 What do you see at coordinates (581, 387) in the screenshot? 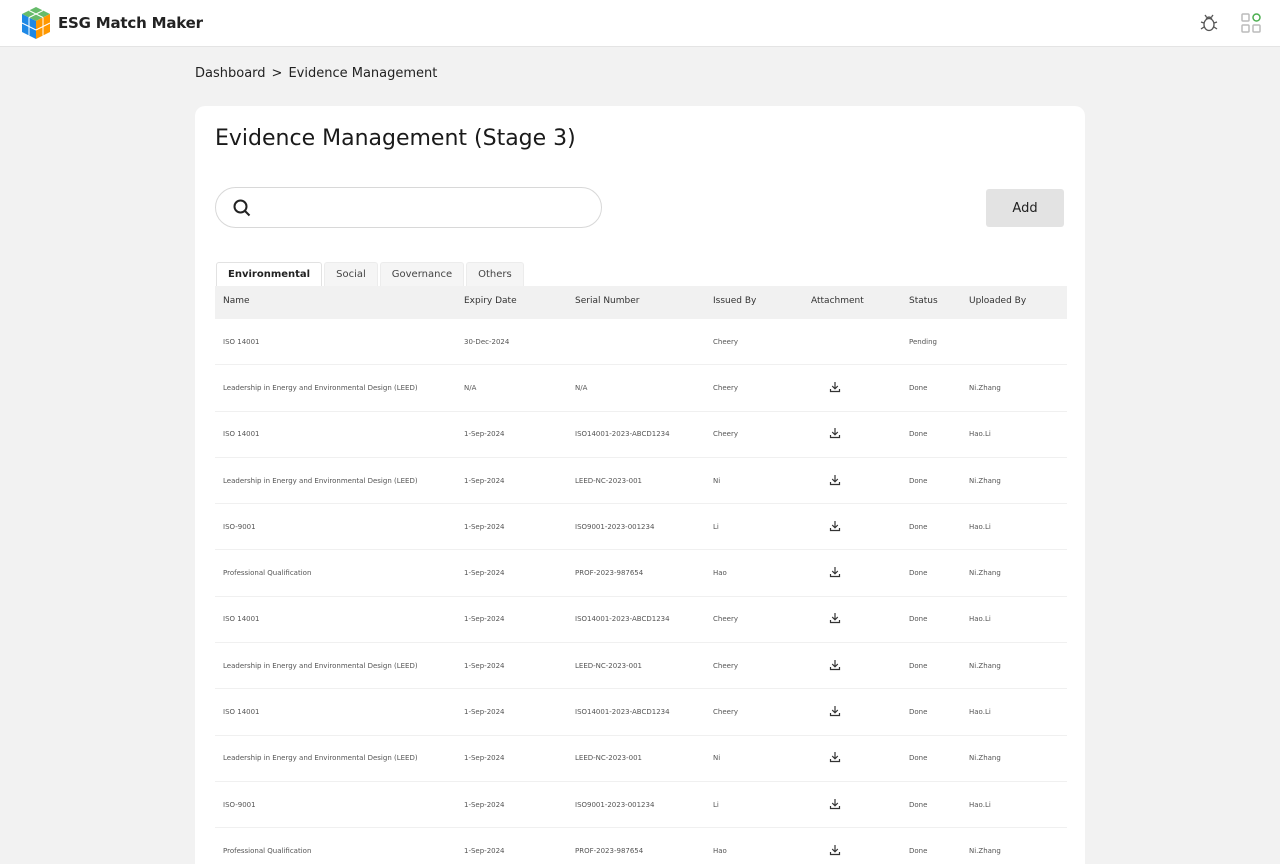
I see `cell-serial-number: N/A` at bounding box center [581, 387].